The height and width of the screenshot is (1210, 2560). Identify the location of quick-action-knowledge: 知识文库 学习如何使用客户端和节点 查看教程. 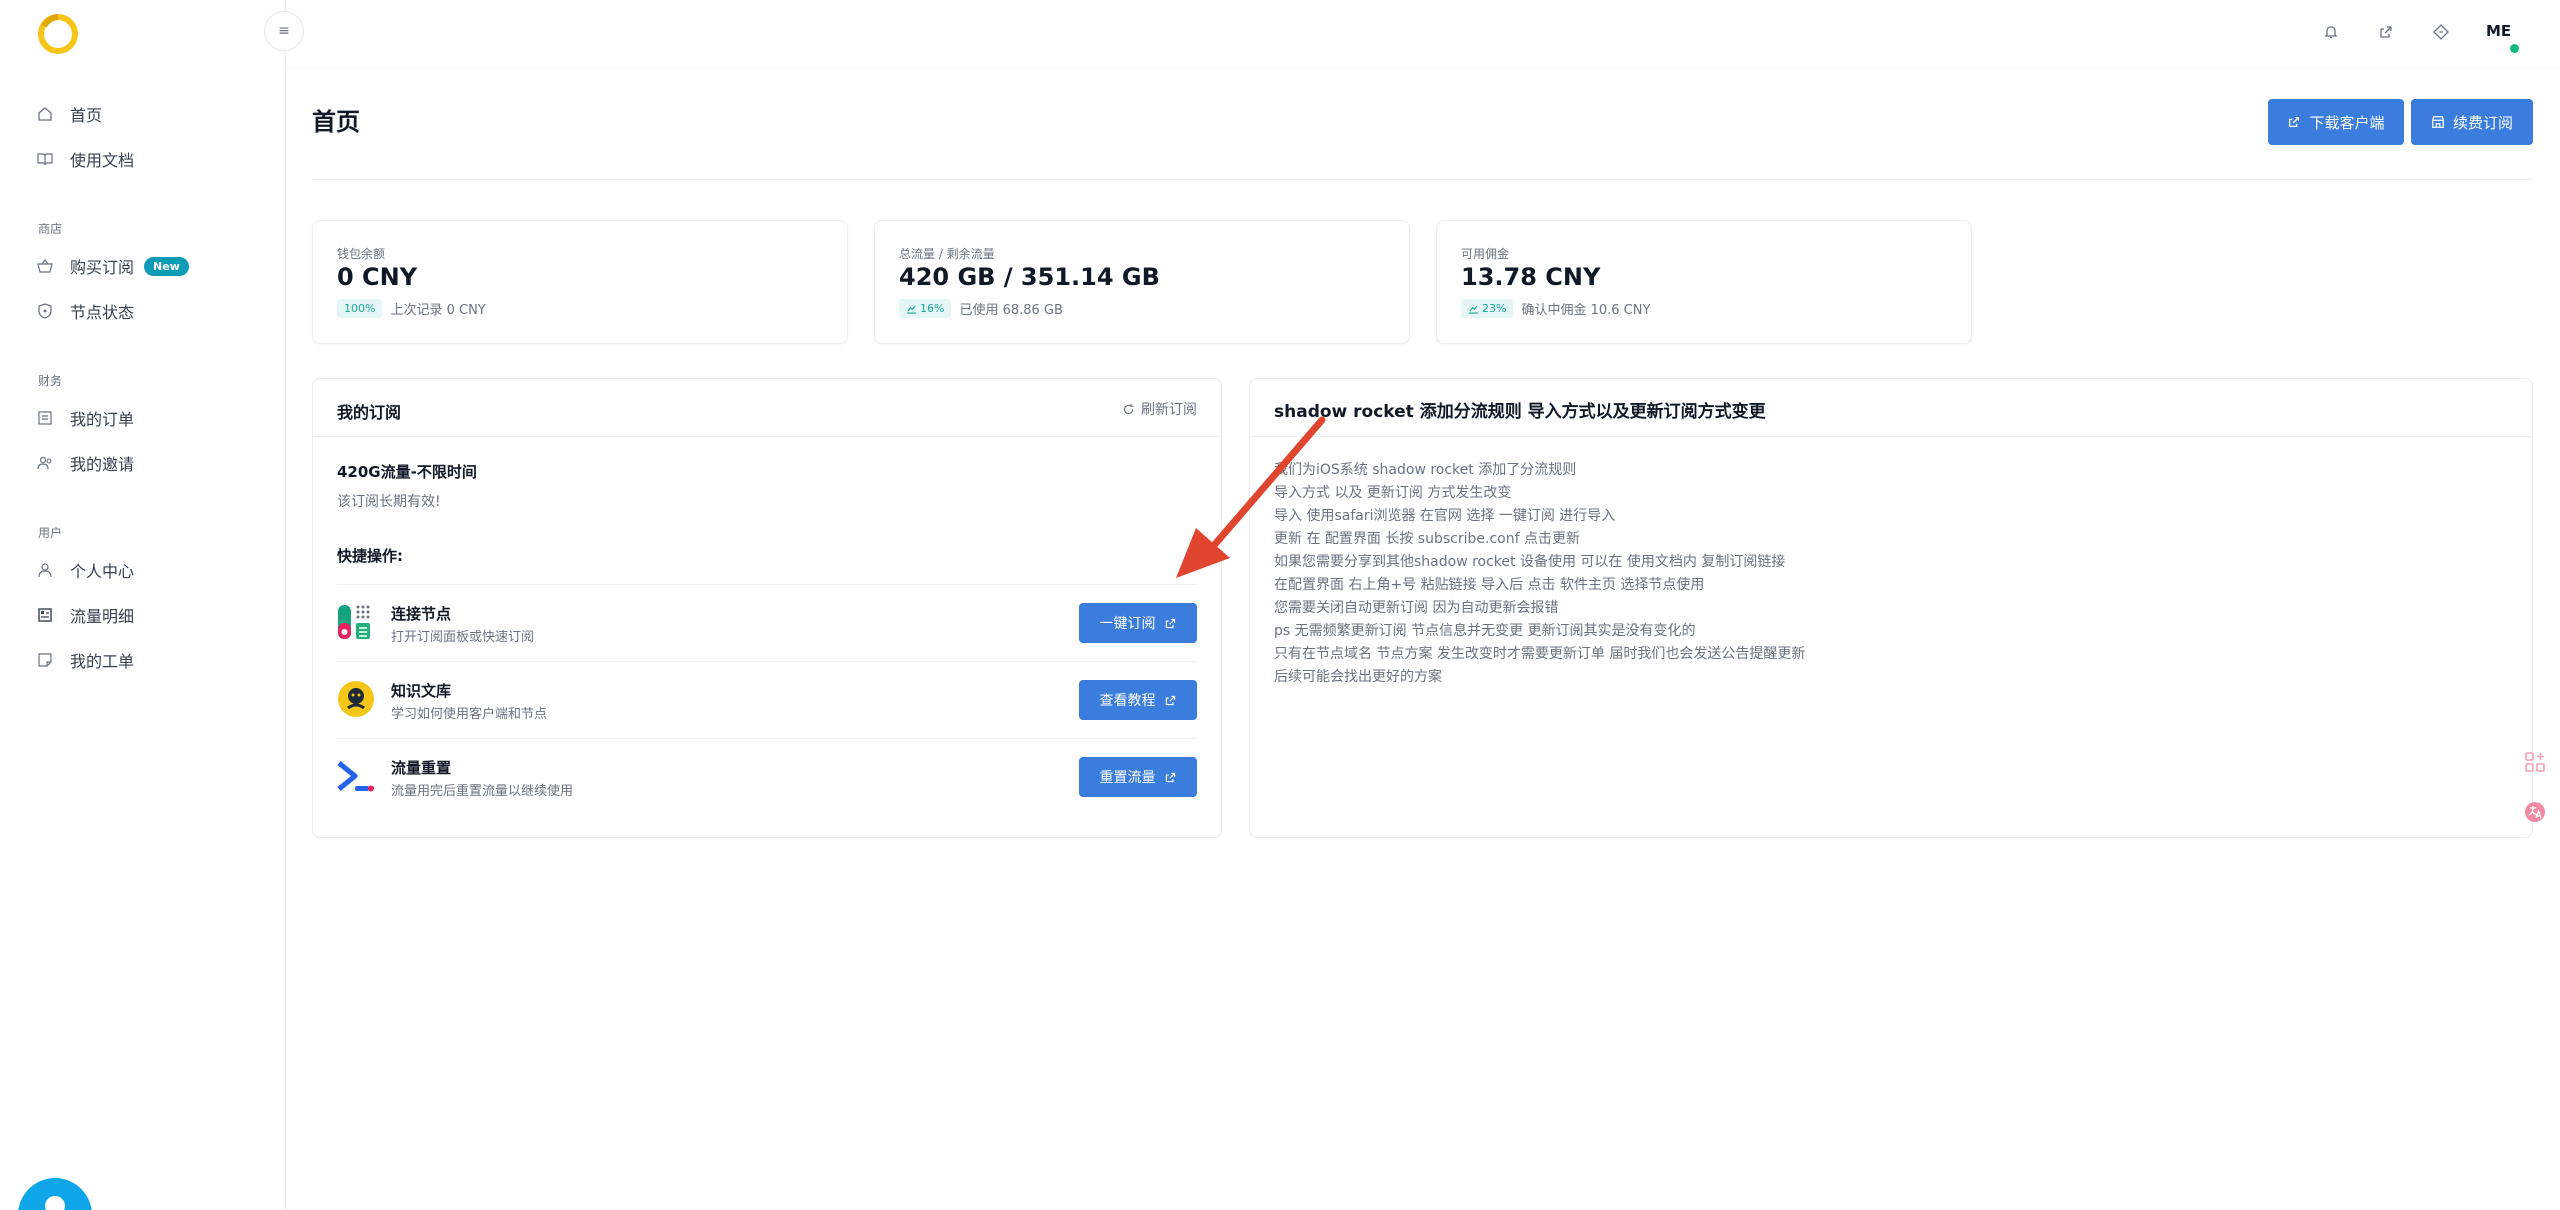
(767, 699).